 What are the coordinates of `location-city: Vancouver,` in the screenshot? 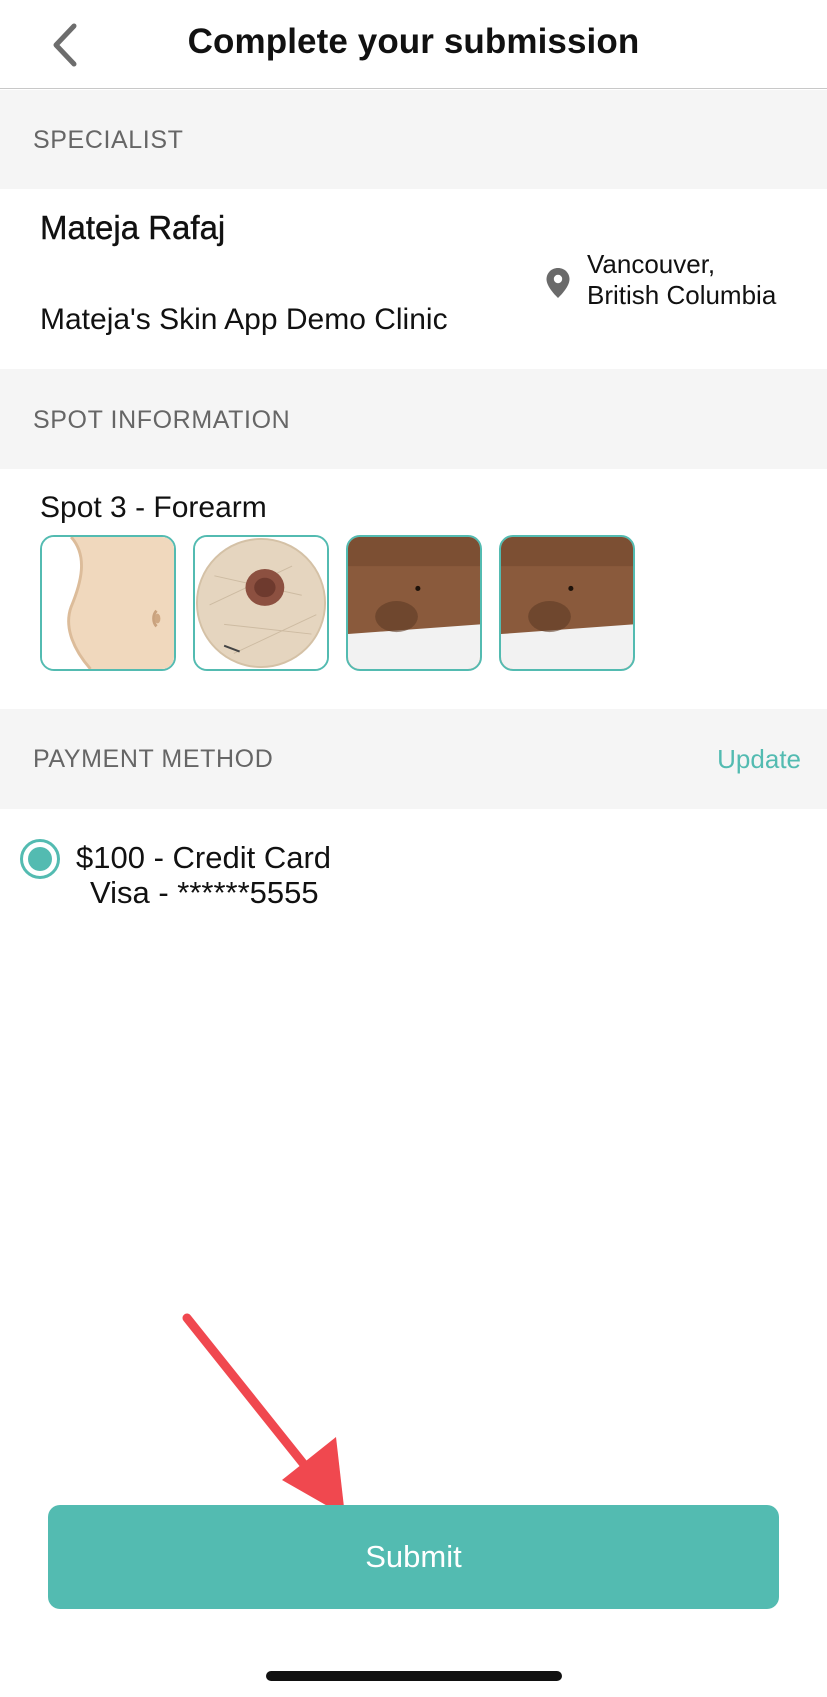 It's located at (651, 264).